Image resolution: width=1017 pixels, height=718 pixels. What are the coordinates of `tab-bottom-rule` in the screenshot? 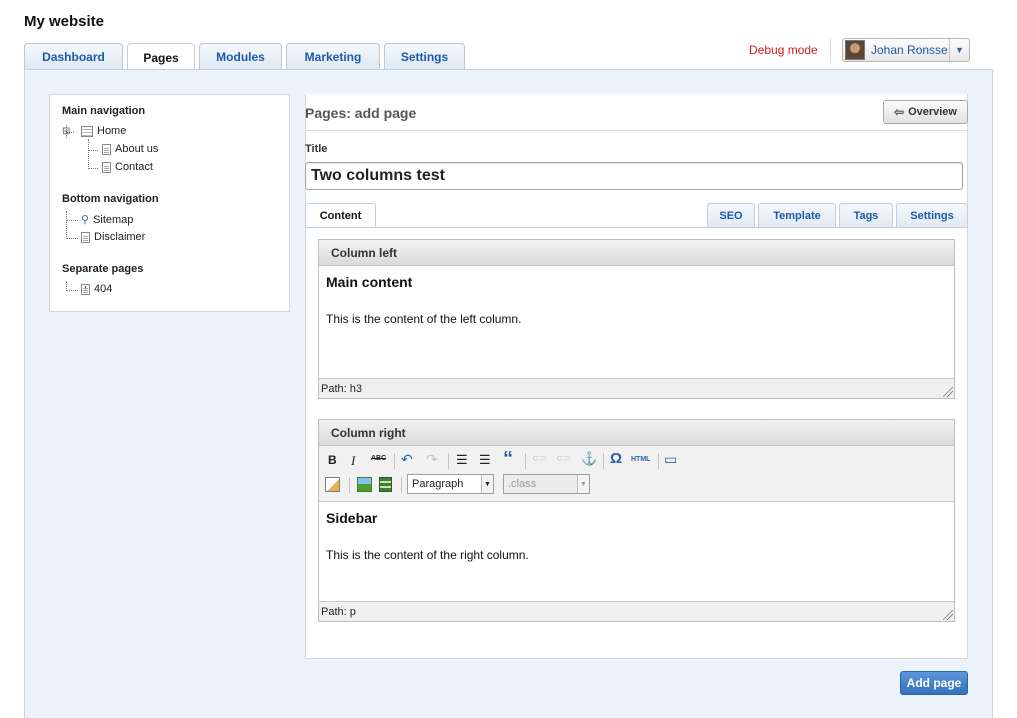 It's located at (636, 227).